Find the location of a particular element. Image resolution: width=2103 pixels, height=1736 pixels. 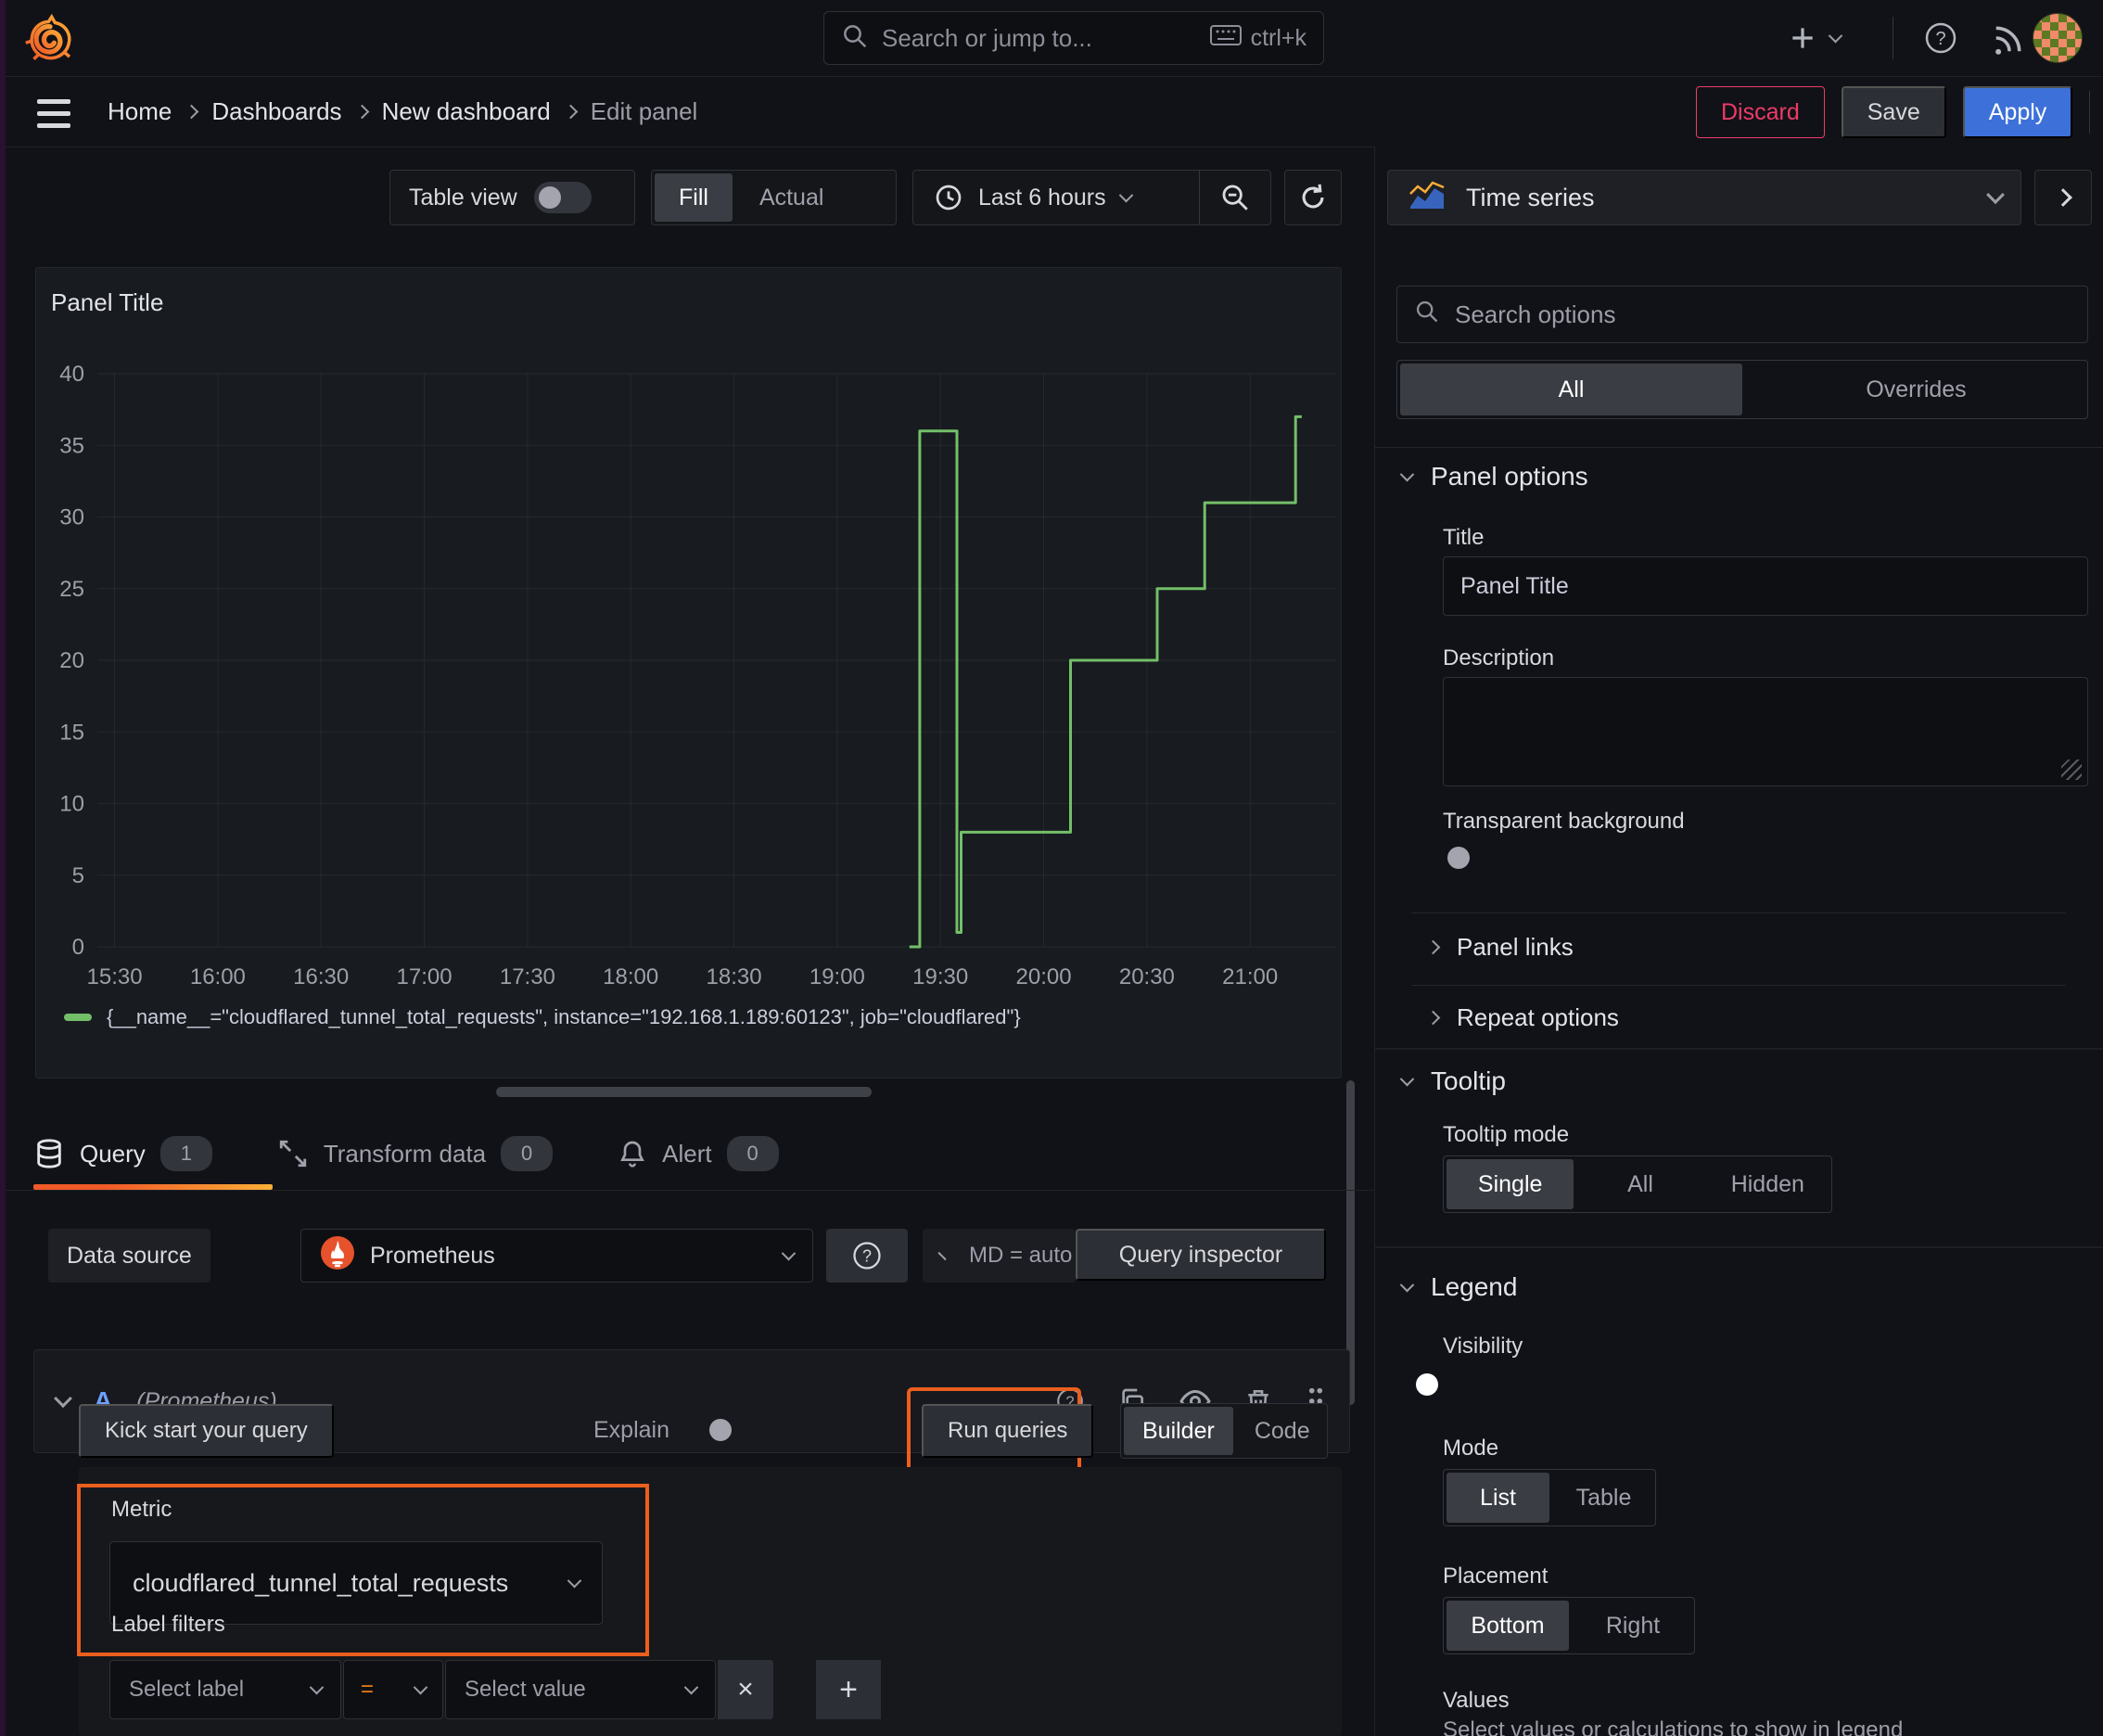

select-label-dropdown: Select label is located at coordinates (225, 1689).